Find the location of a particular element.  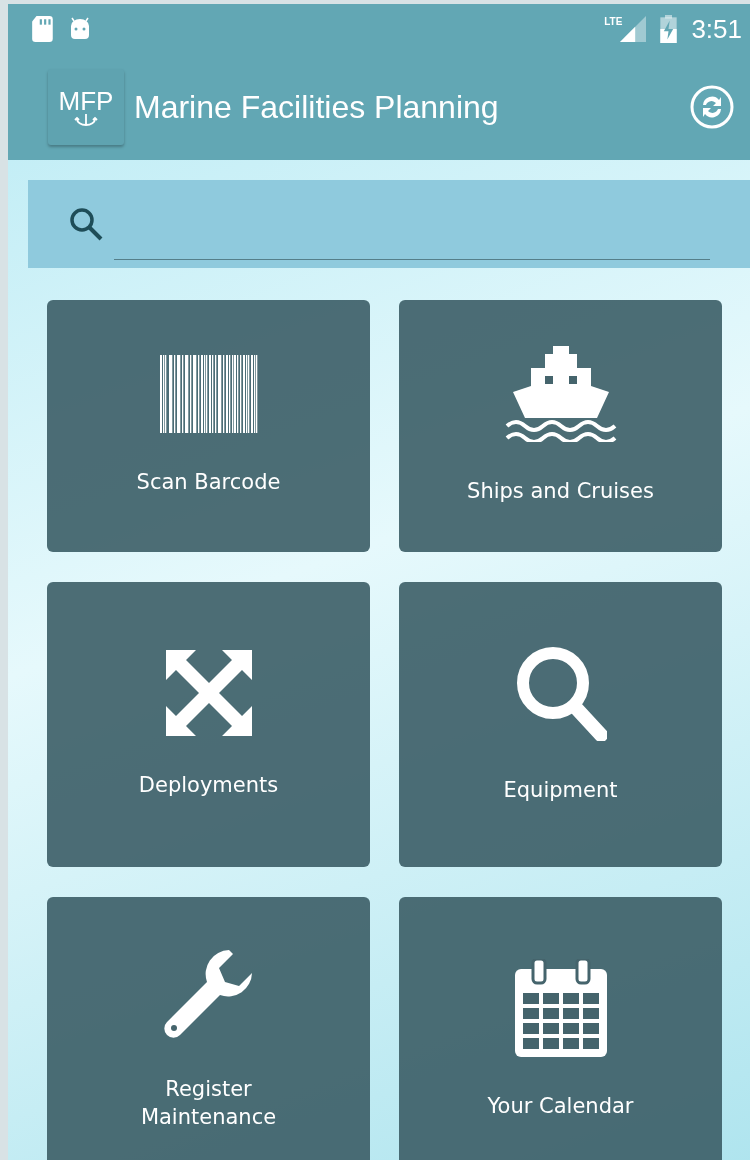

menu-tile: Deployments is located at coordinates (208, 724).